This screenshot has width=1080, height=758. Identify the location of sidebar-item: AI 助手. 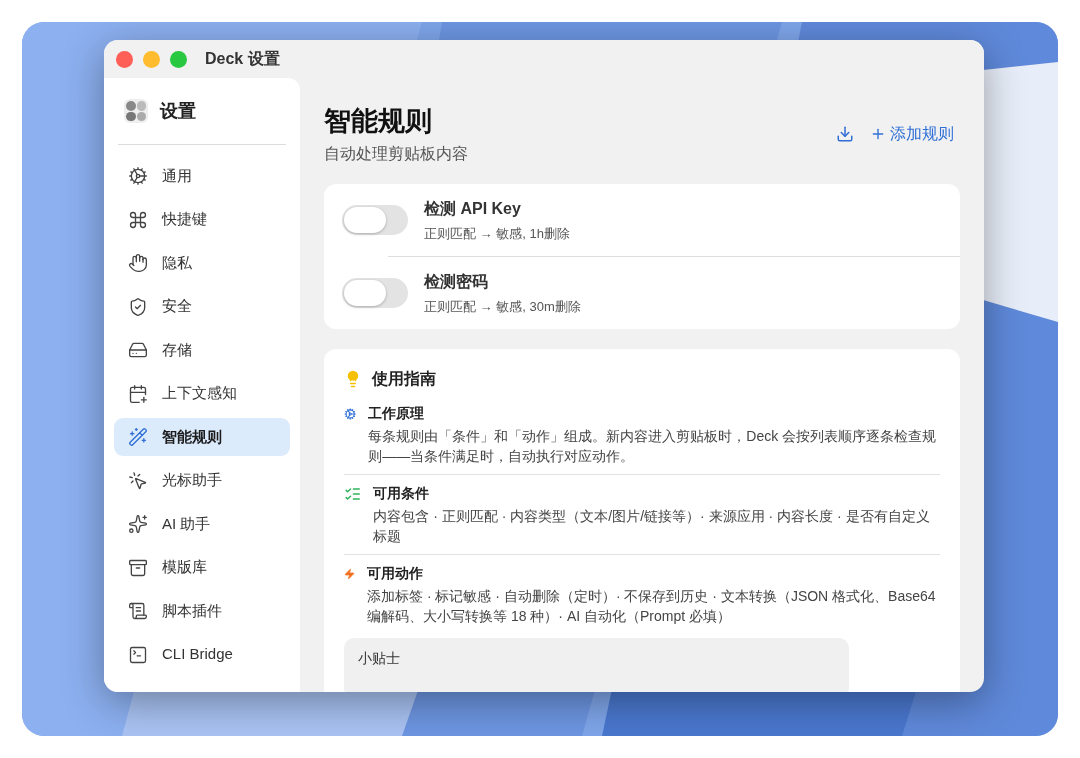
(202, 524).